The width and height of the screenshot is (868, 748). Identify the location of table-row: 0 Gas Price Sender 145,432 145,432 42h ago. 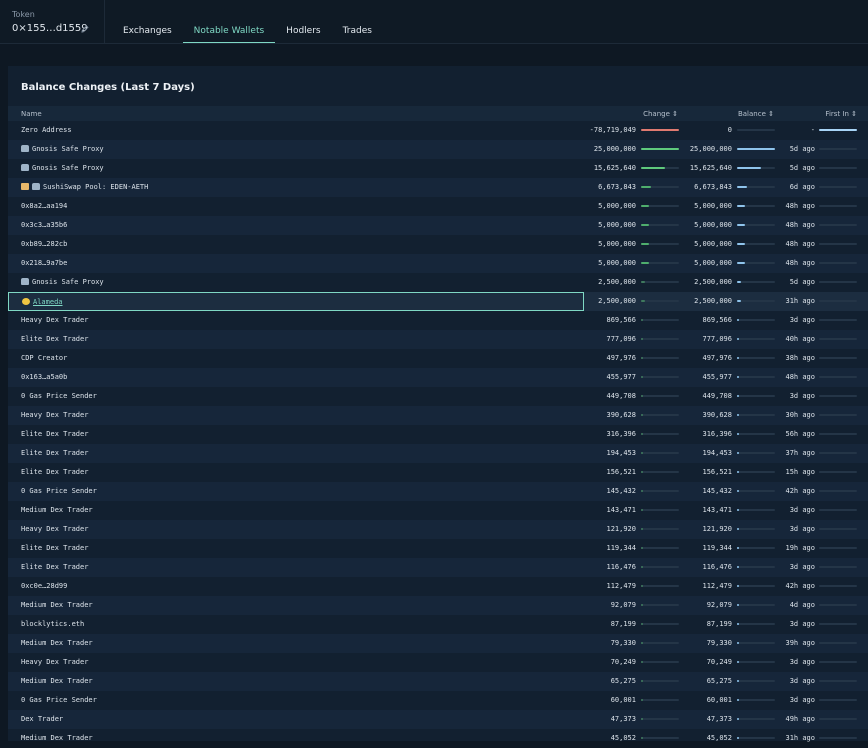
(438, 491).